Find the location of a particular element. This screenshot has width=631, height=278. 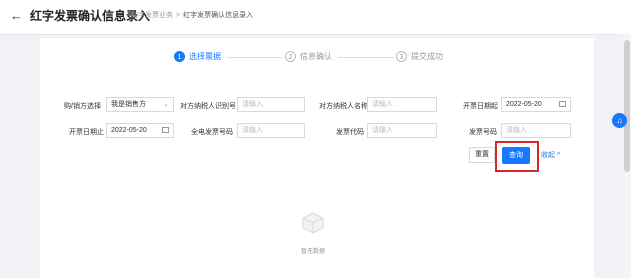

back-arrow-icon: ← is located at coordinates (16, 16).